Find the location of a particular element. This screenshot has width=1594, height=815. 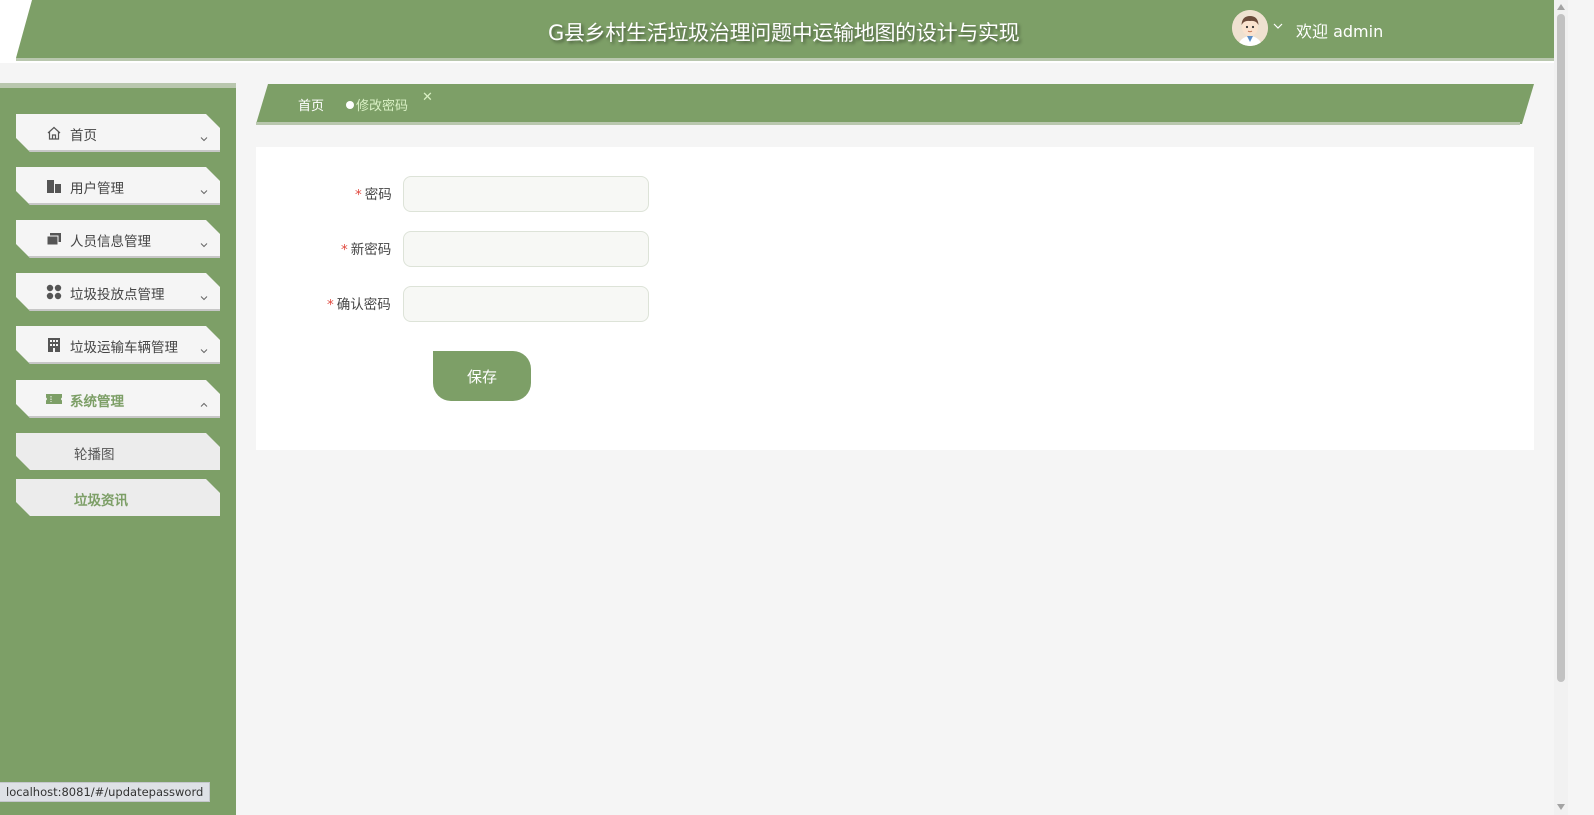

password-input is located at coordinates (526, 194).